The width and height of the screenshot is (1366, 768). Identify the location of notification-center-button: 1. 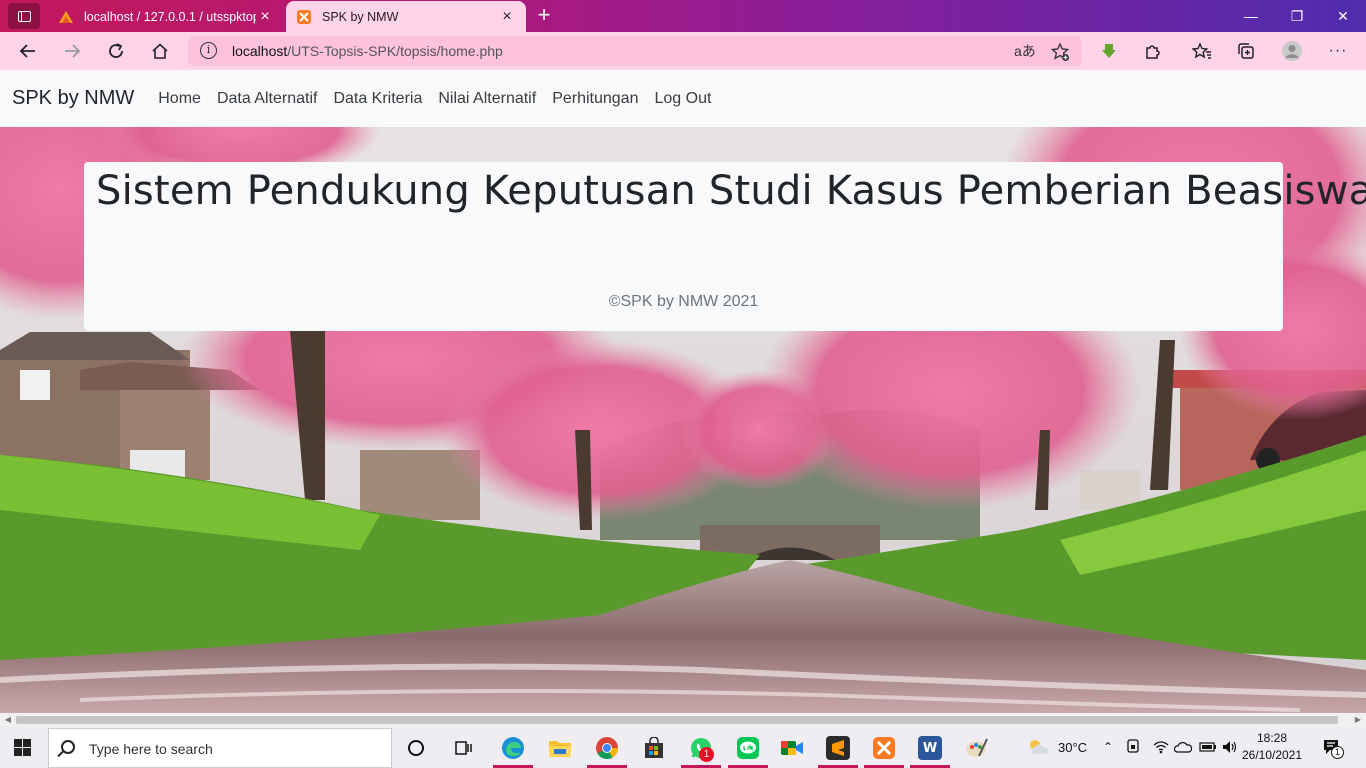
(1333, 748).